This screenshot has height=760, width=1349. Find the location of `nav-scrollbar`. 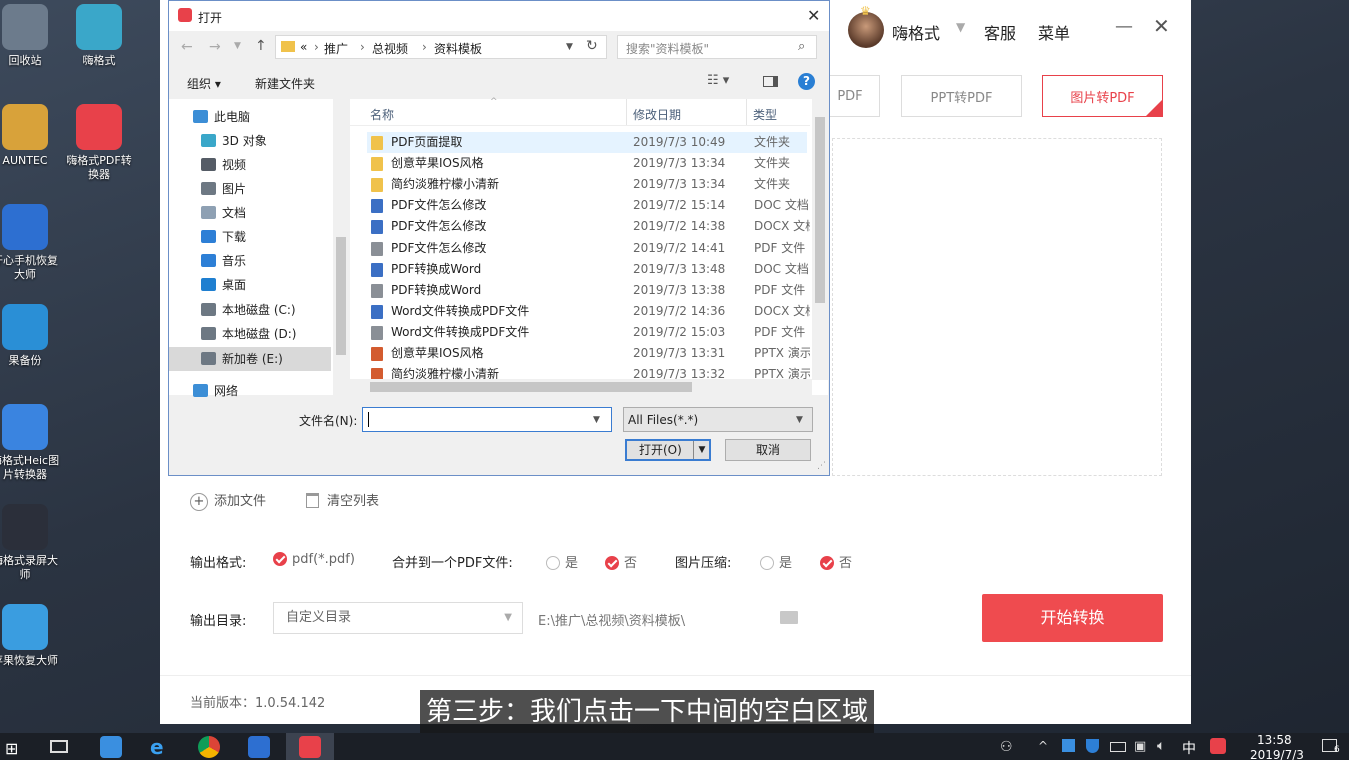

nav-scrollbar is located at coordinates (341, 247).